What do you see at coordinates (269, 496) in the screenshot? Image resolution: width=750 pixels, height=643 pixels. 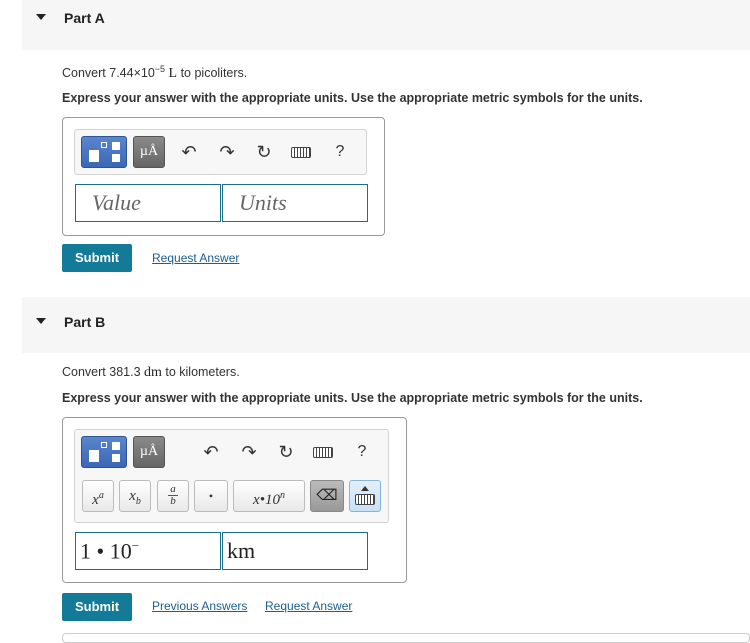 I see `scientific-notation-button: x•10n` at bounding box center [269, 496].